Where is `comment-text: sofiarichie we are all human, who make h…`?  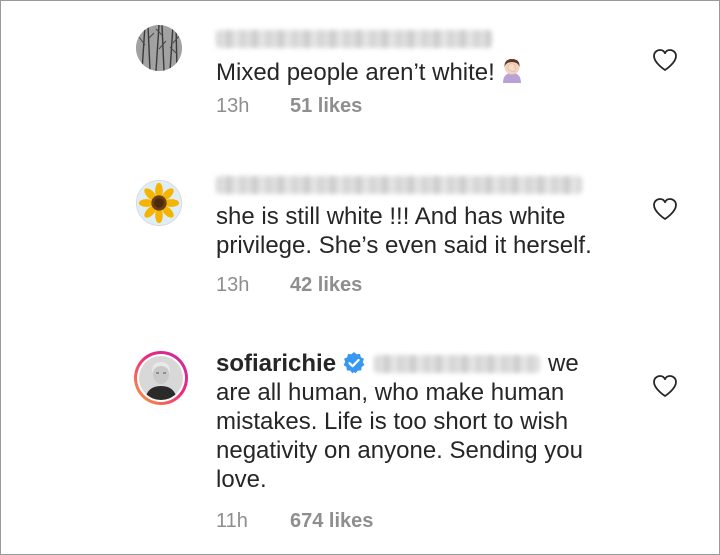
comment-text: sofiarichie we are all human, who make h… is located at coordinates (399, 421).